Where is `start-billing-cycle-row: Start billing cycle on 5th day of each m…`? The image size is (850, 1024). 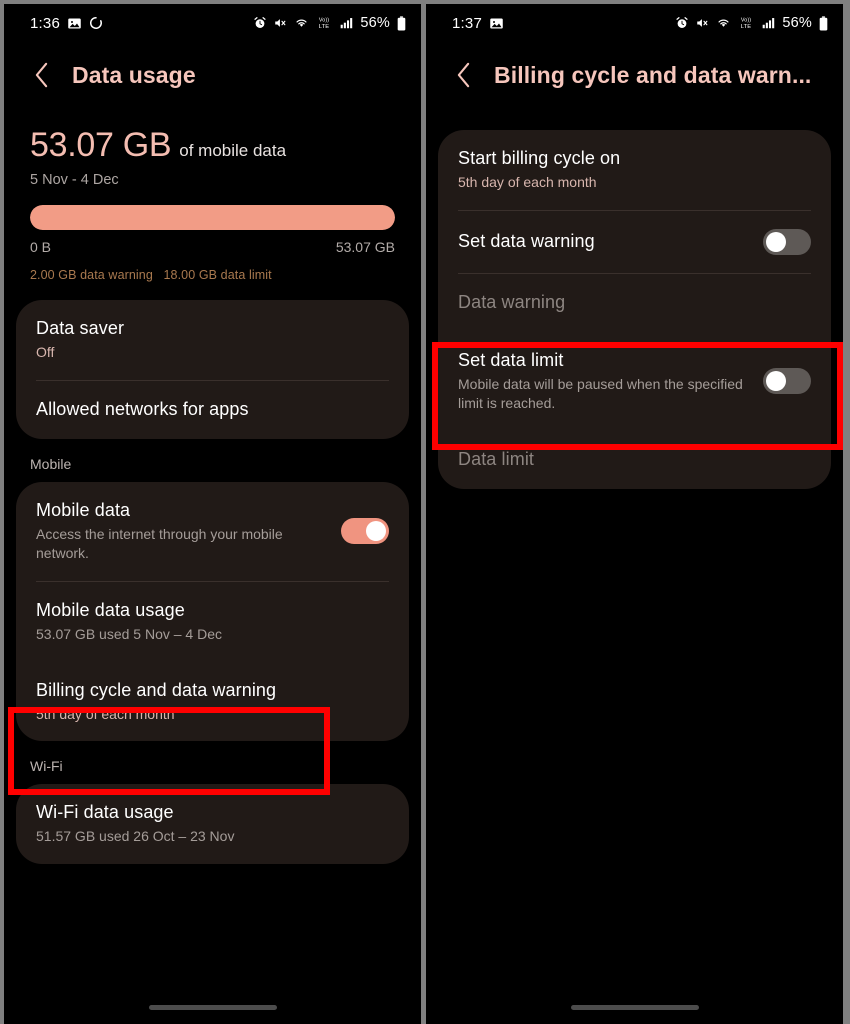
start-billing-cycle-row: Start billing cycle on 5th day of each m… is located at coordinates (634, 170).